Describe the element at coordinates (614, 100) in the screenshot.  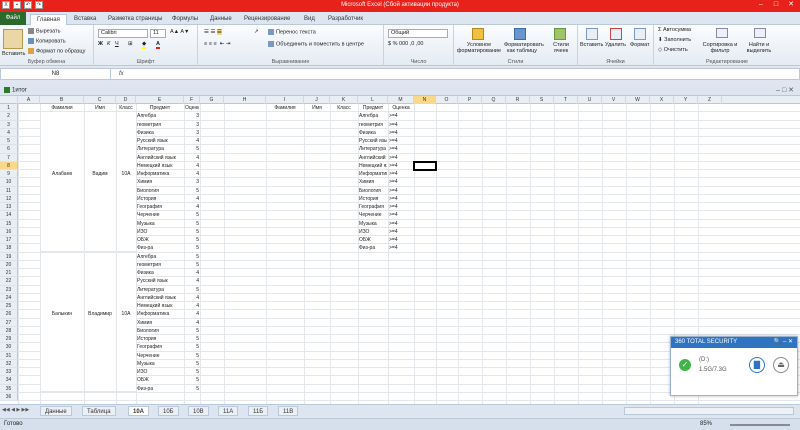
I see `column-header: V` at that location.